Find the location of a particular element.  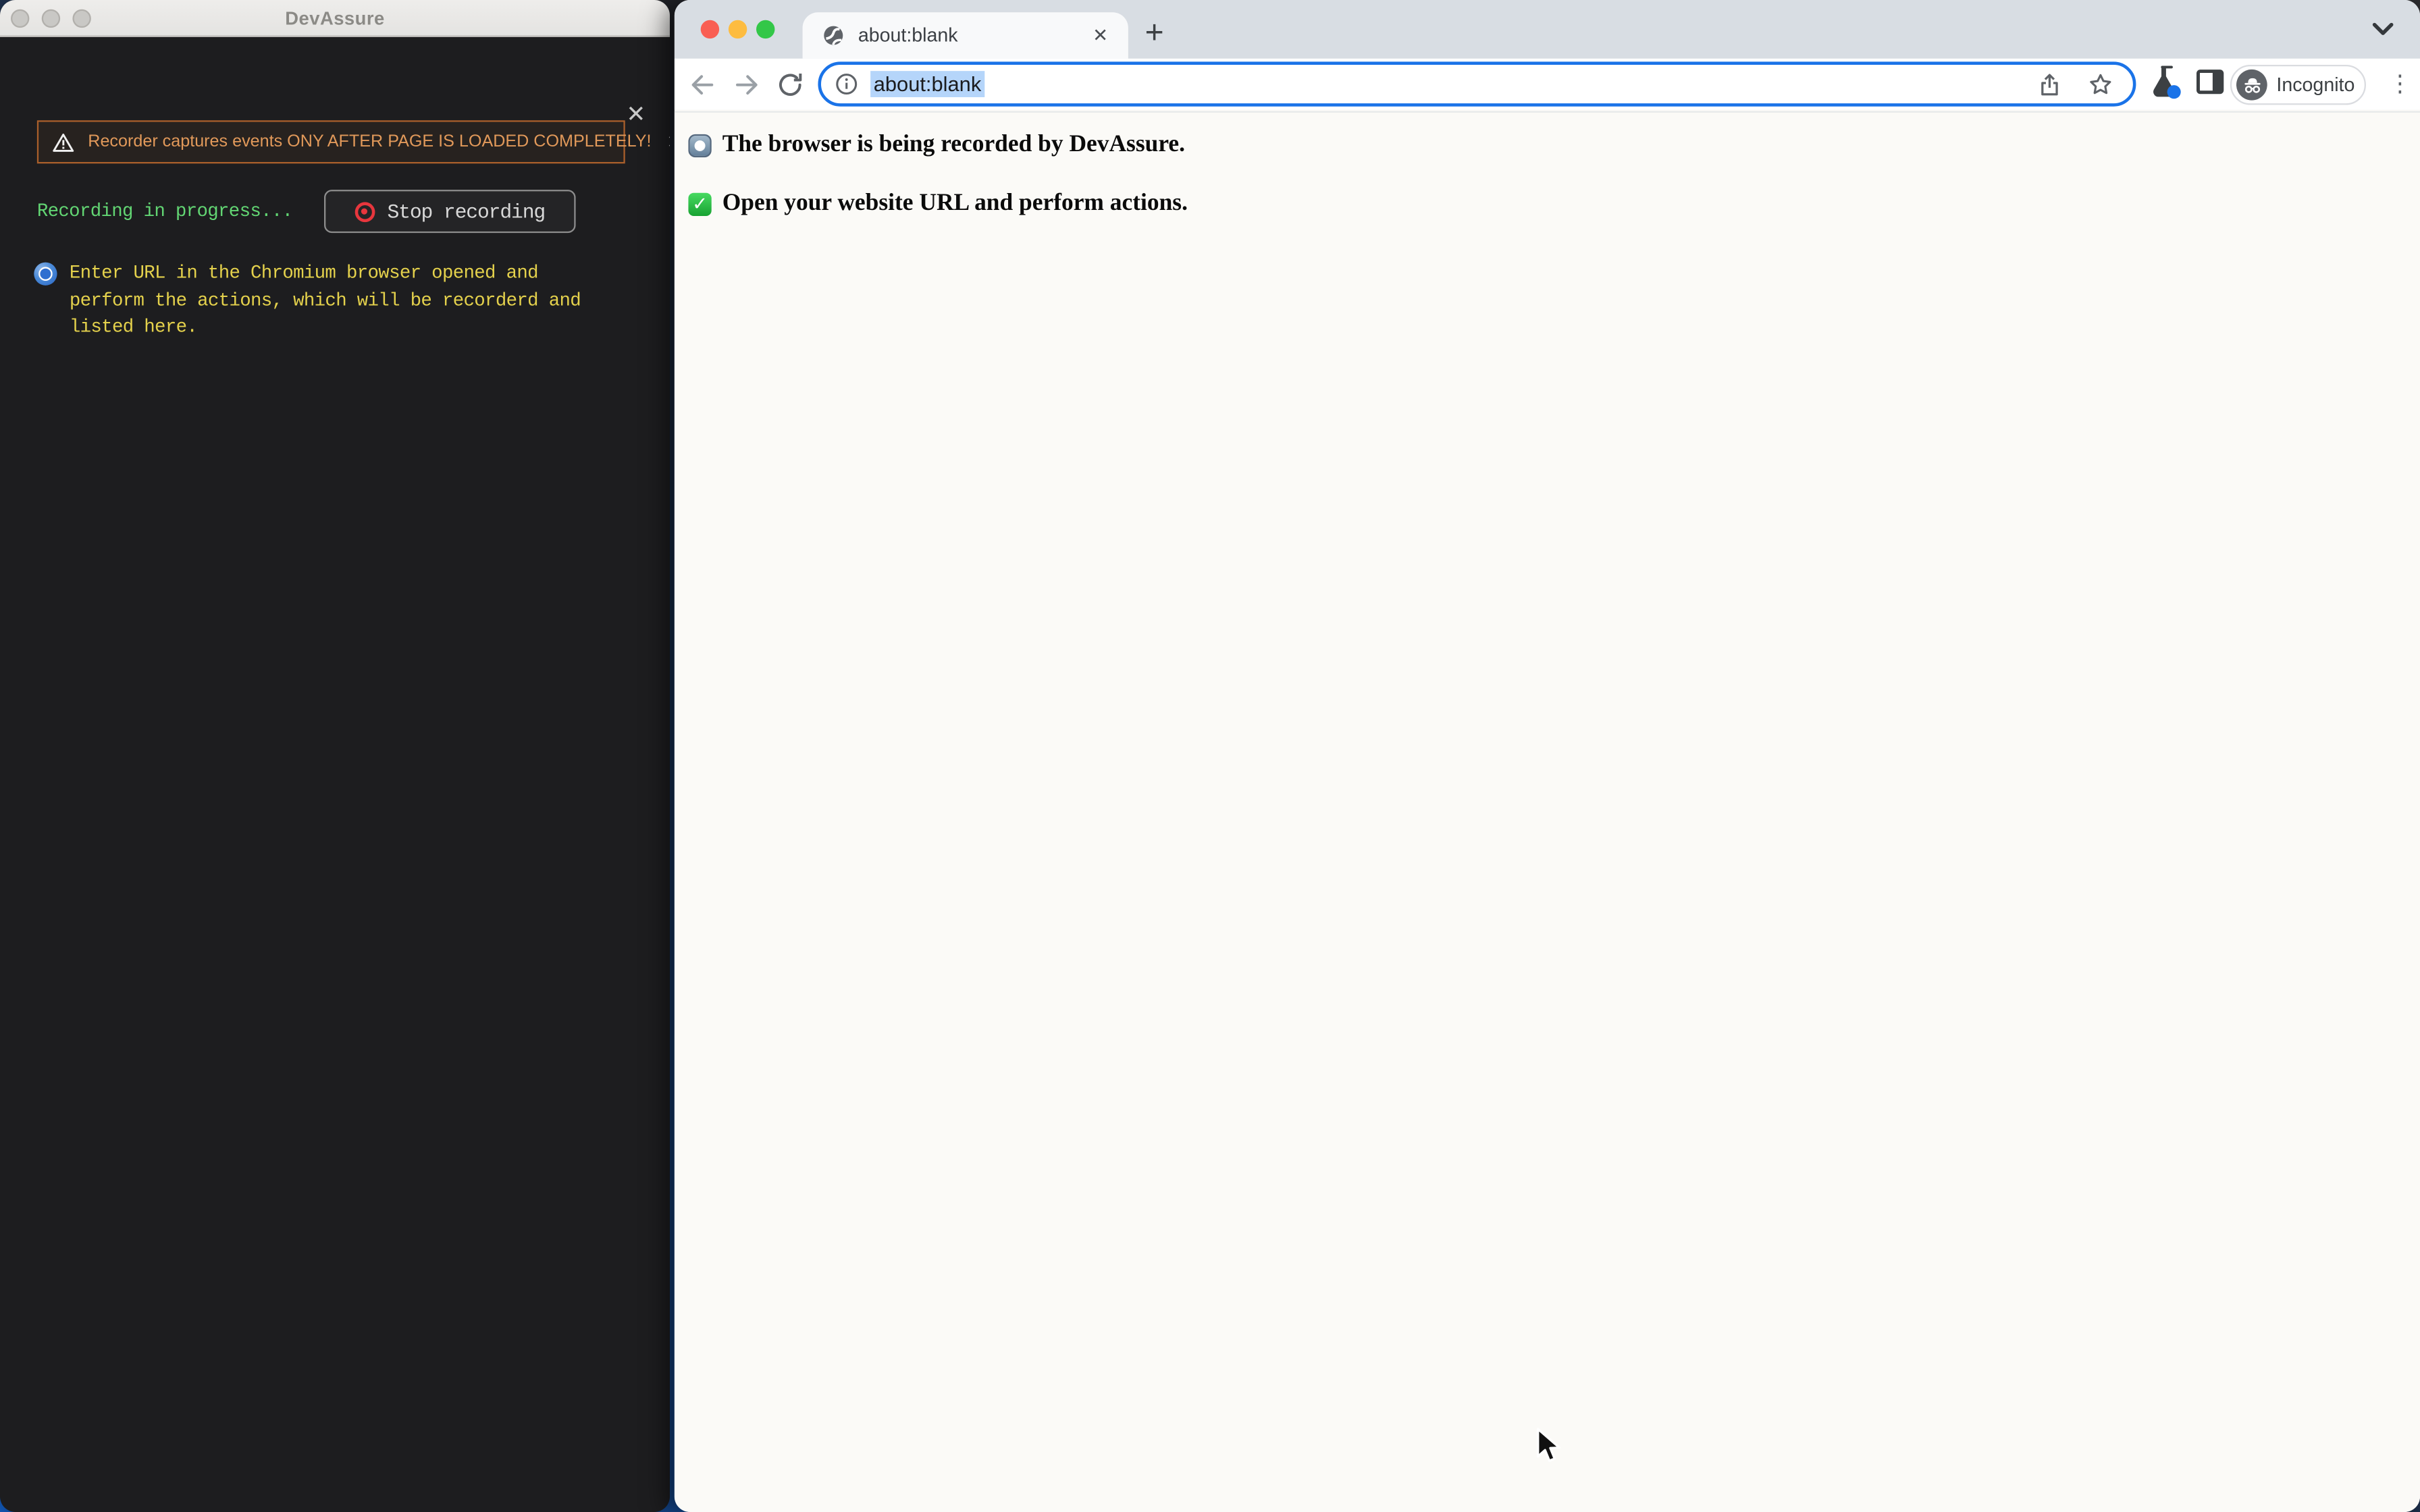

browser-window-controls is located at coordinates (737, 29).